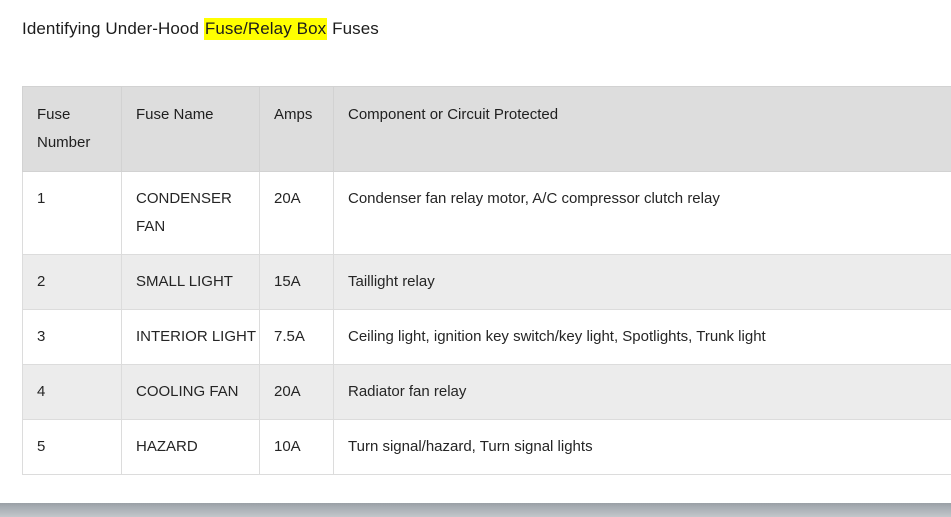 The image size is (951, 517). Describe the element at coordinates (642, 392) in the screenshot. I see `cell-component: Radiator fan relay` at that location.